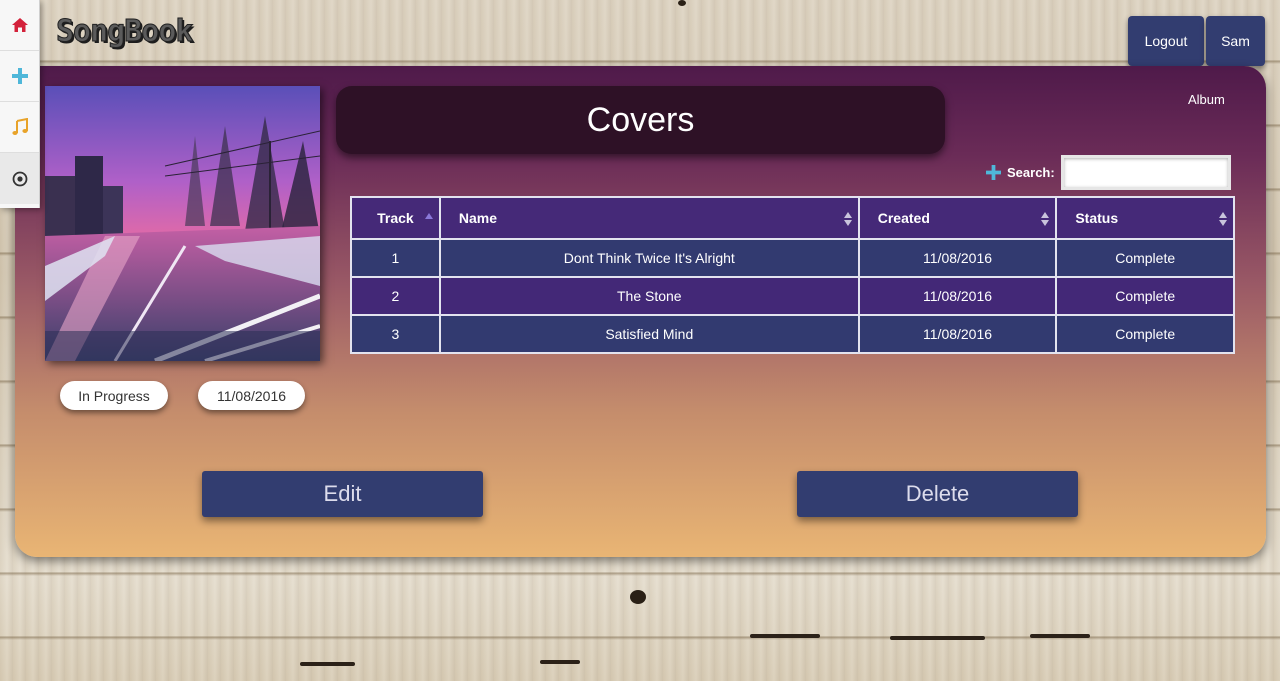  I want to click on record-icon, so click(19, 178).